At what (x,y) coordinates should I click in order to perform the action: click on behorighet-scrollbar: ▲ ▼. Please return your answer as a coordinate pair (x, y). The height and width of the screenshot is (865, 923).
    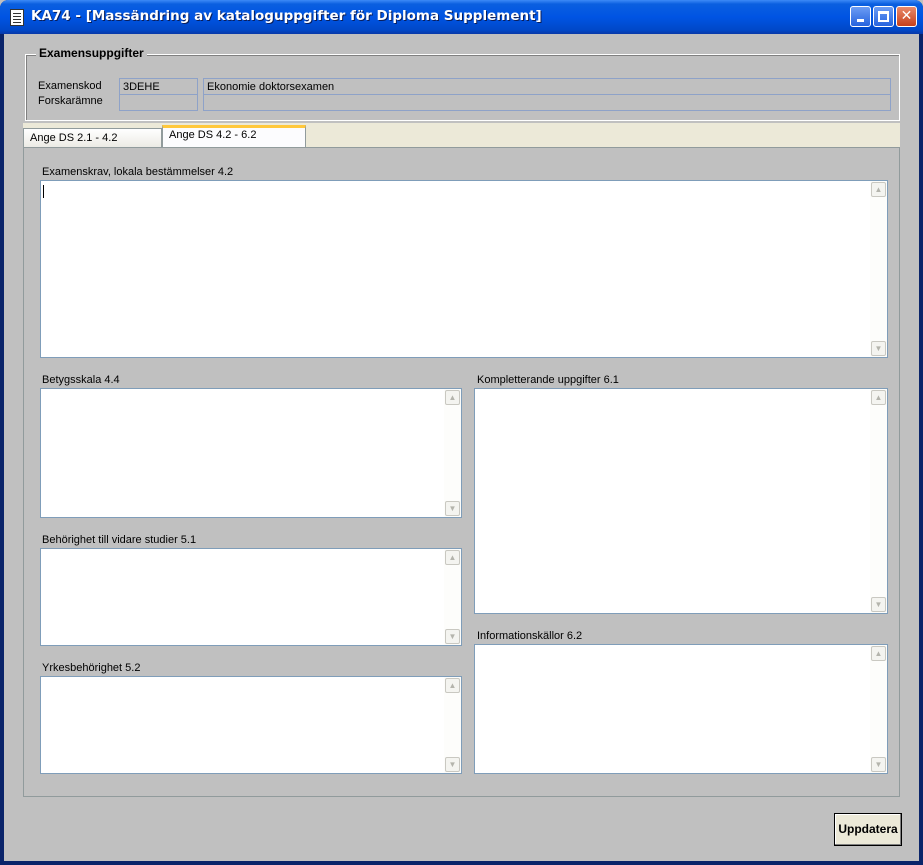
    Looking at the image, I should click on (452, 597).